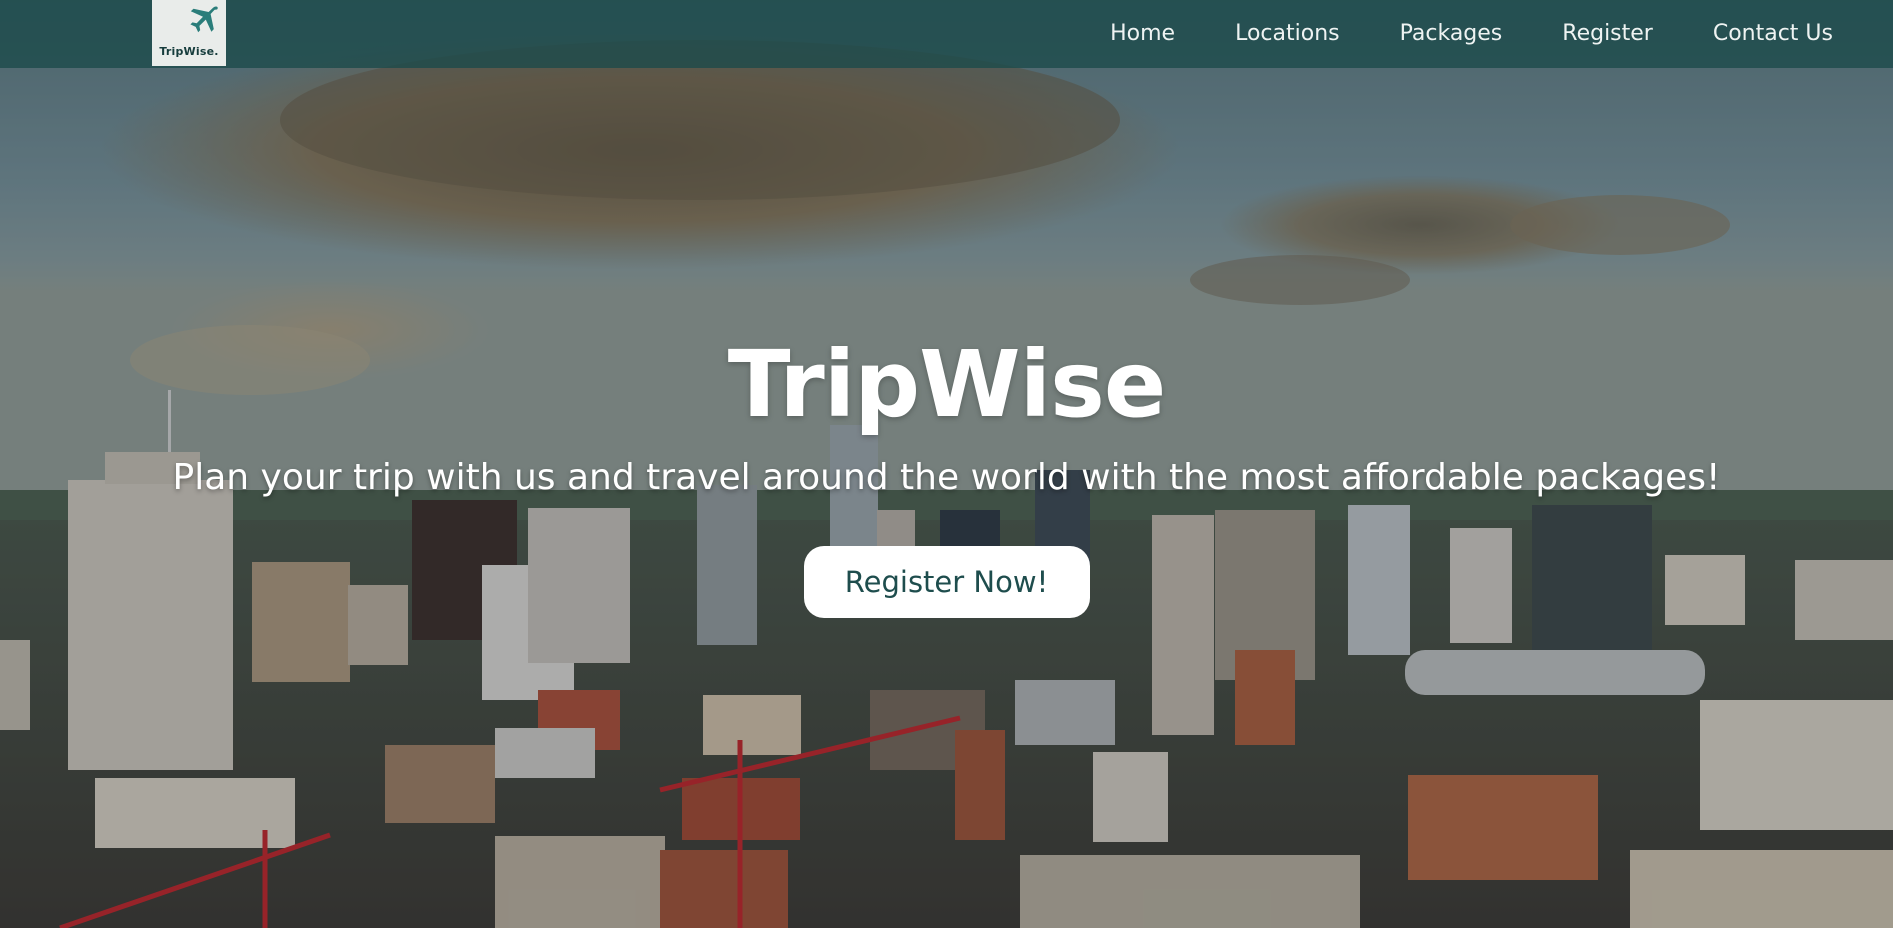 This screenshot has height=928, width=1893. Describe the element at coordinates (1607, 33) in the screenshot. I see `nav-link-register: Register` at that location.